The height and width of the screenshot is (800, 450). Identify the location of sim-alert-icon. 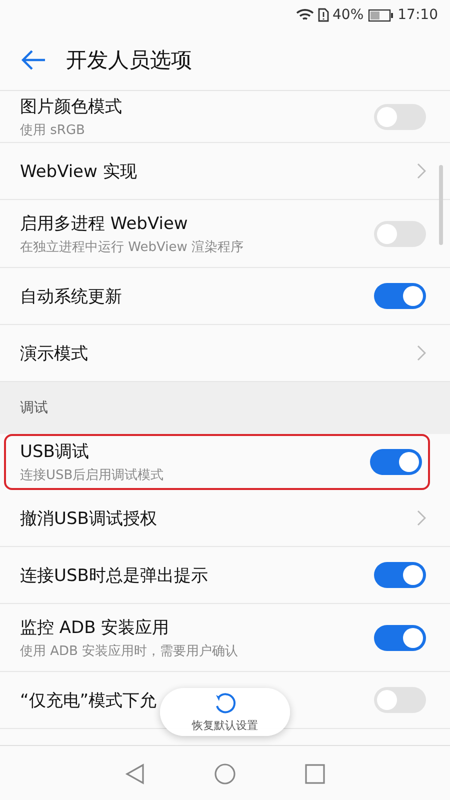
(323, 15).